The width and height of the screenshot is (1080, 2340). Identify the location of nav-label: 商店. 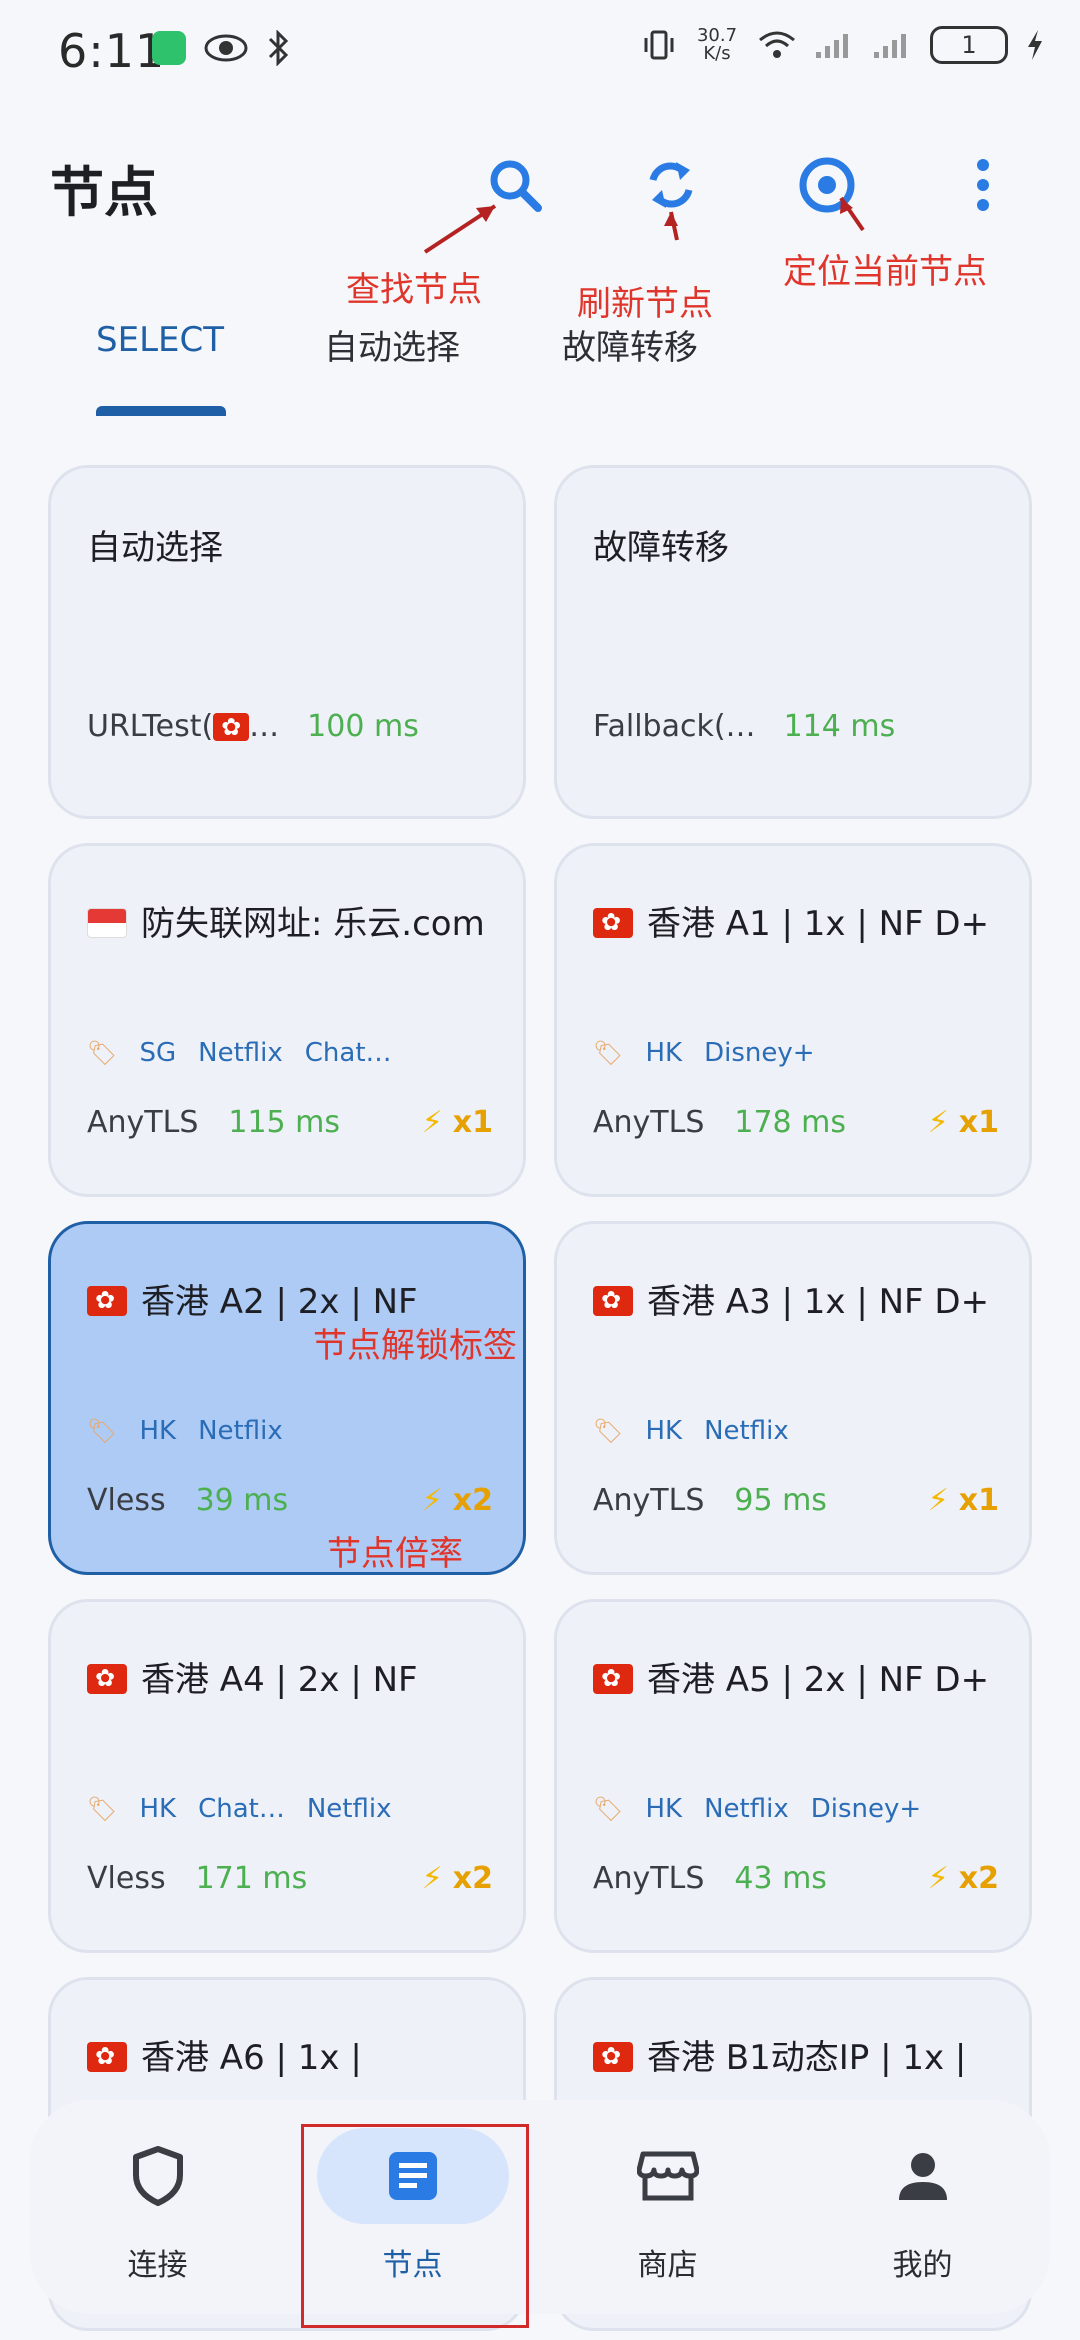
(667, 2265).